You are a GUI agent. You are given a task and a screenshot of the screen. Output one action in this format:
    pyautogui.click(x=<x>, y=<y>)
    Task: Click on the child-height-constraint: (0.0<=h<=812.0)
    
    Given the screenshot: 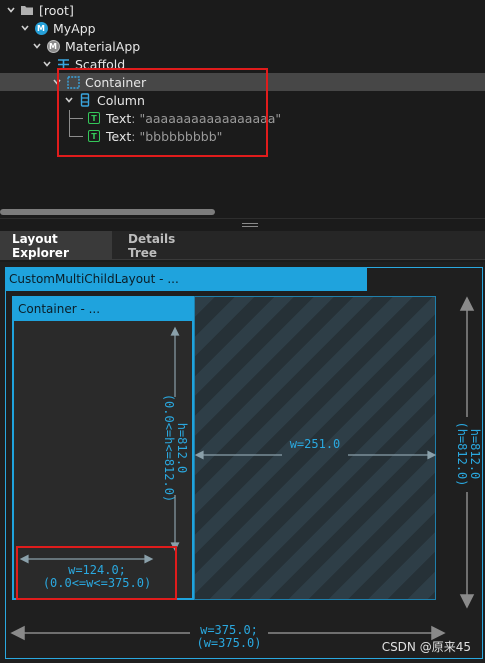 What is the action you would take?
    pyautogui.click(x=169, y=448)
    